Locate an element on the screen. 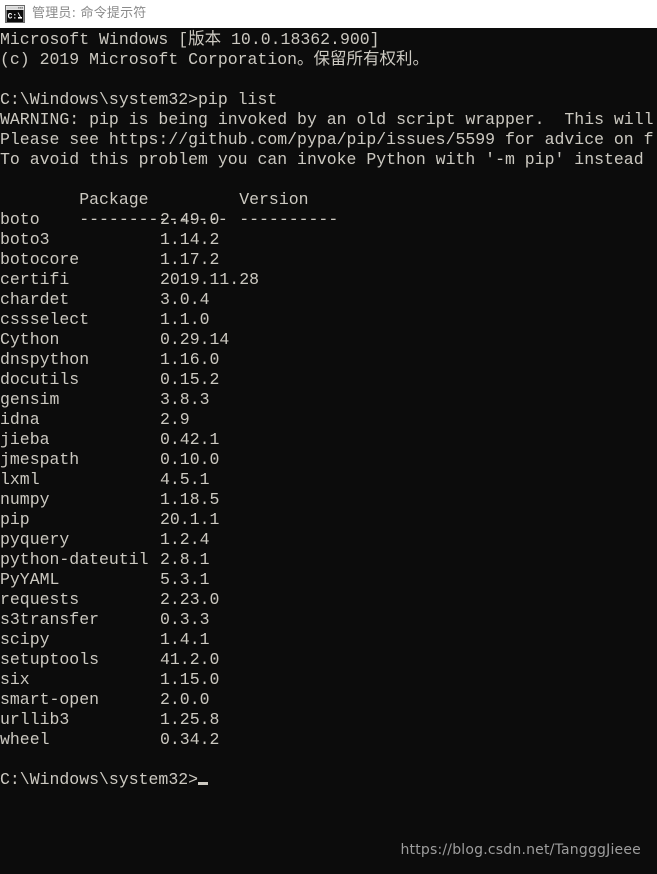 This screenshot has height=874, width=657. cell-package-version: 0.34.2 is located at coordinates (190, 739).